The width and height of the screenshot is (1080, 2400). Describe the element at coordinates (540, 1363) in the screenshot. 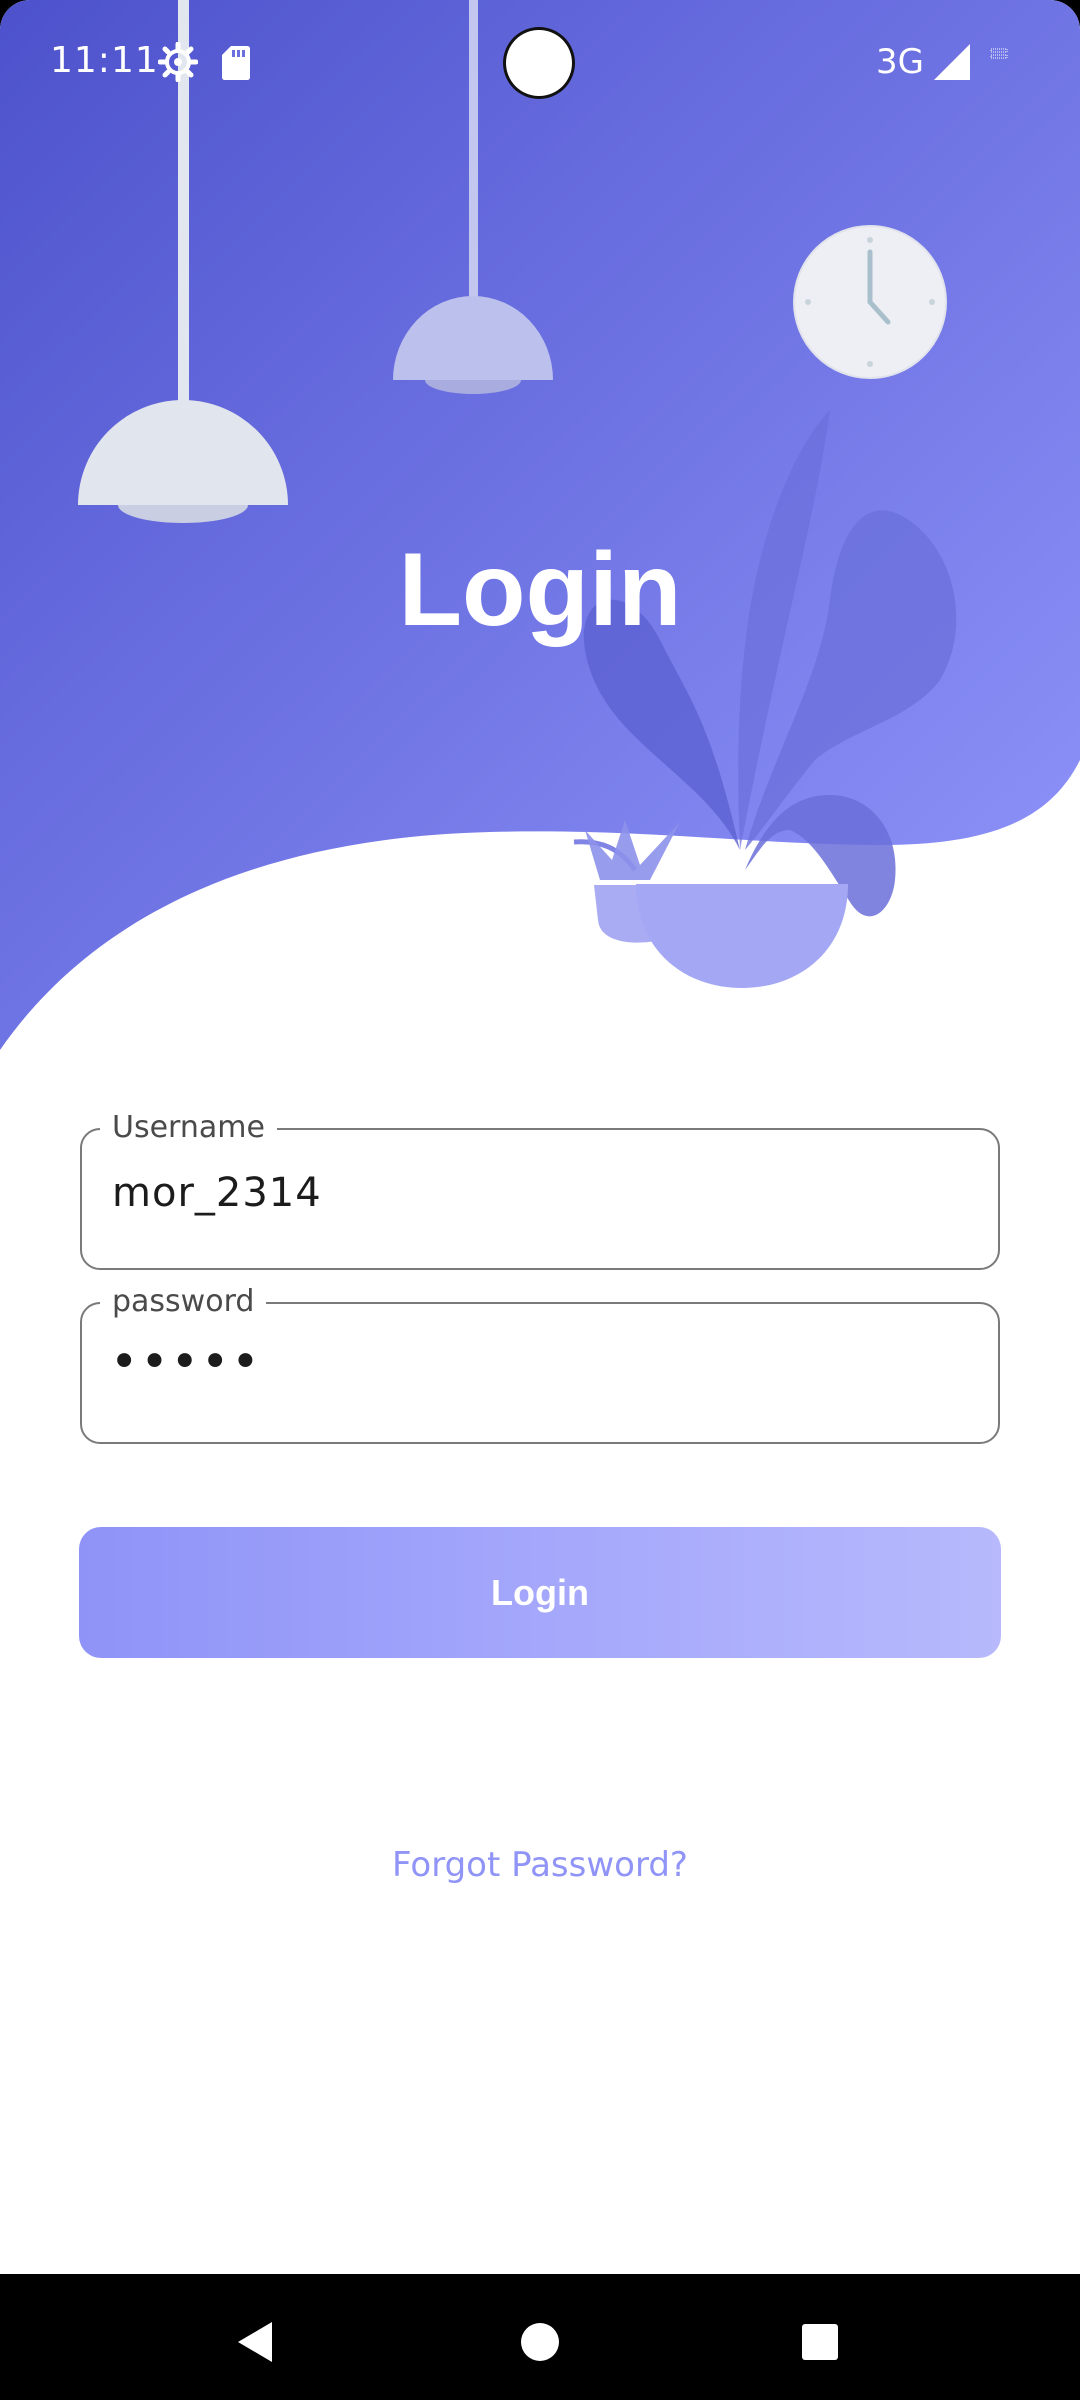

I see `password-field: password •••••` at that location.